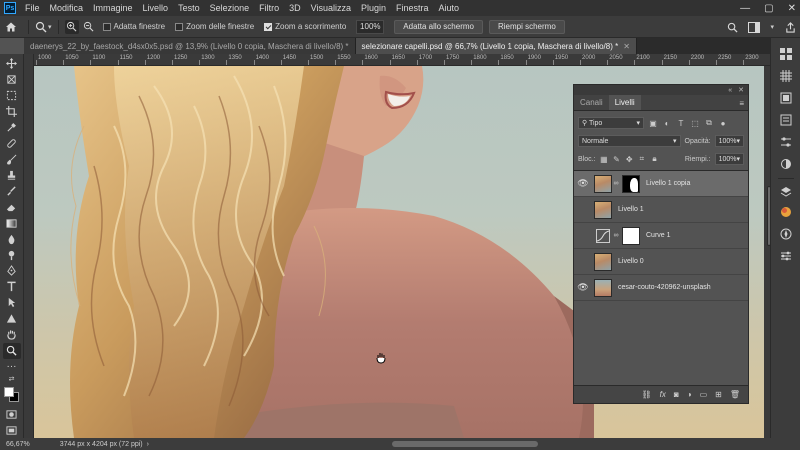  I want to click on menu-visualizza: Visualizza, so click(331, 8).